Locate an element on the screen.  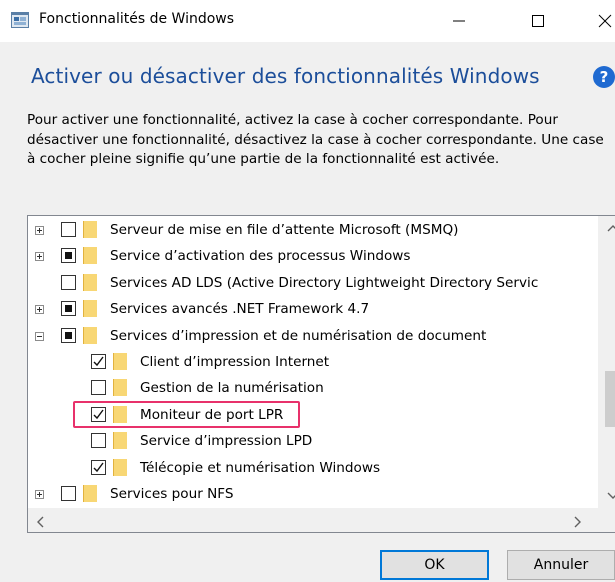
horizontal-scrollbar is located at coordinates (321, 520).